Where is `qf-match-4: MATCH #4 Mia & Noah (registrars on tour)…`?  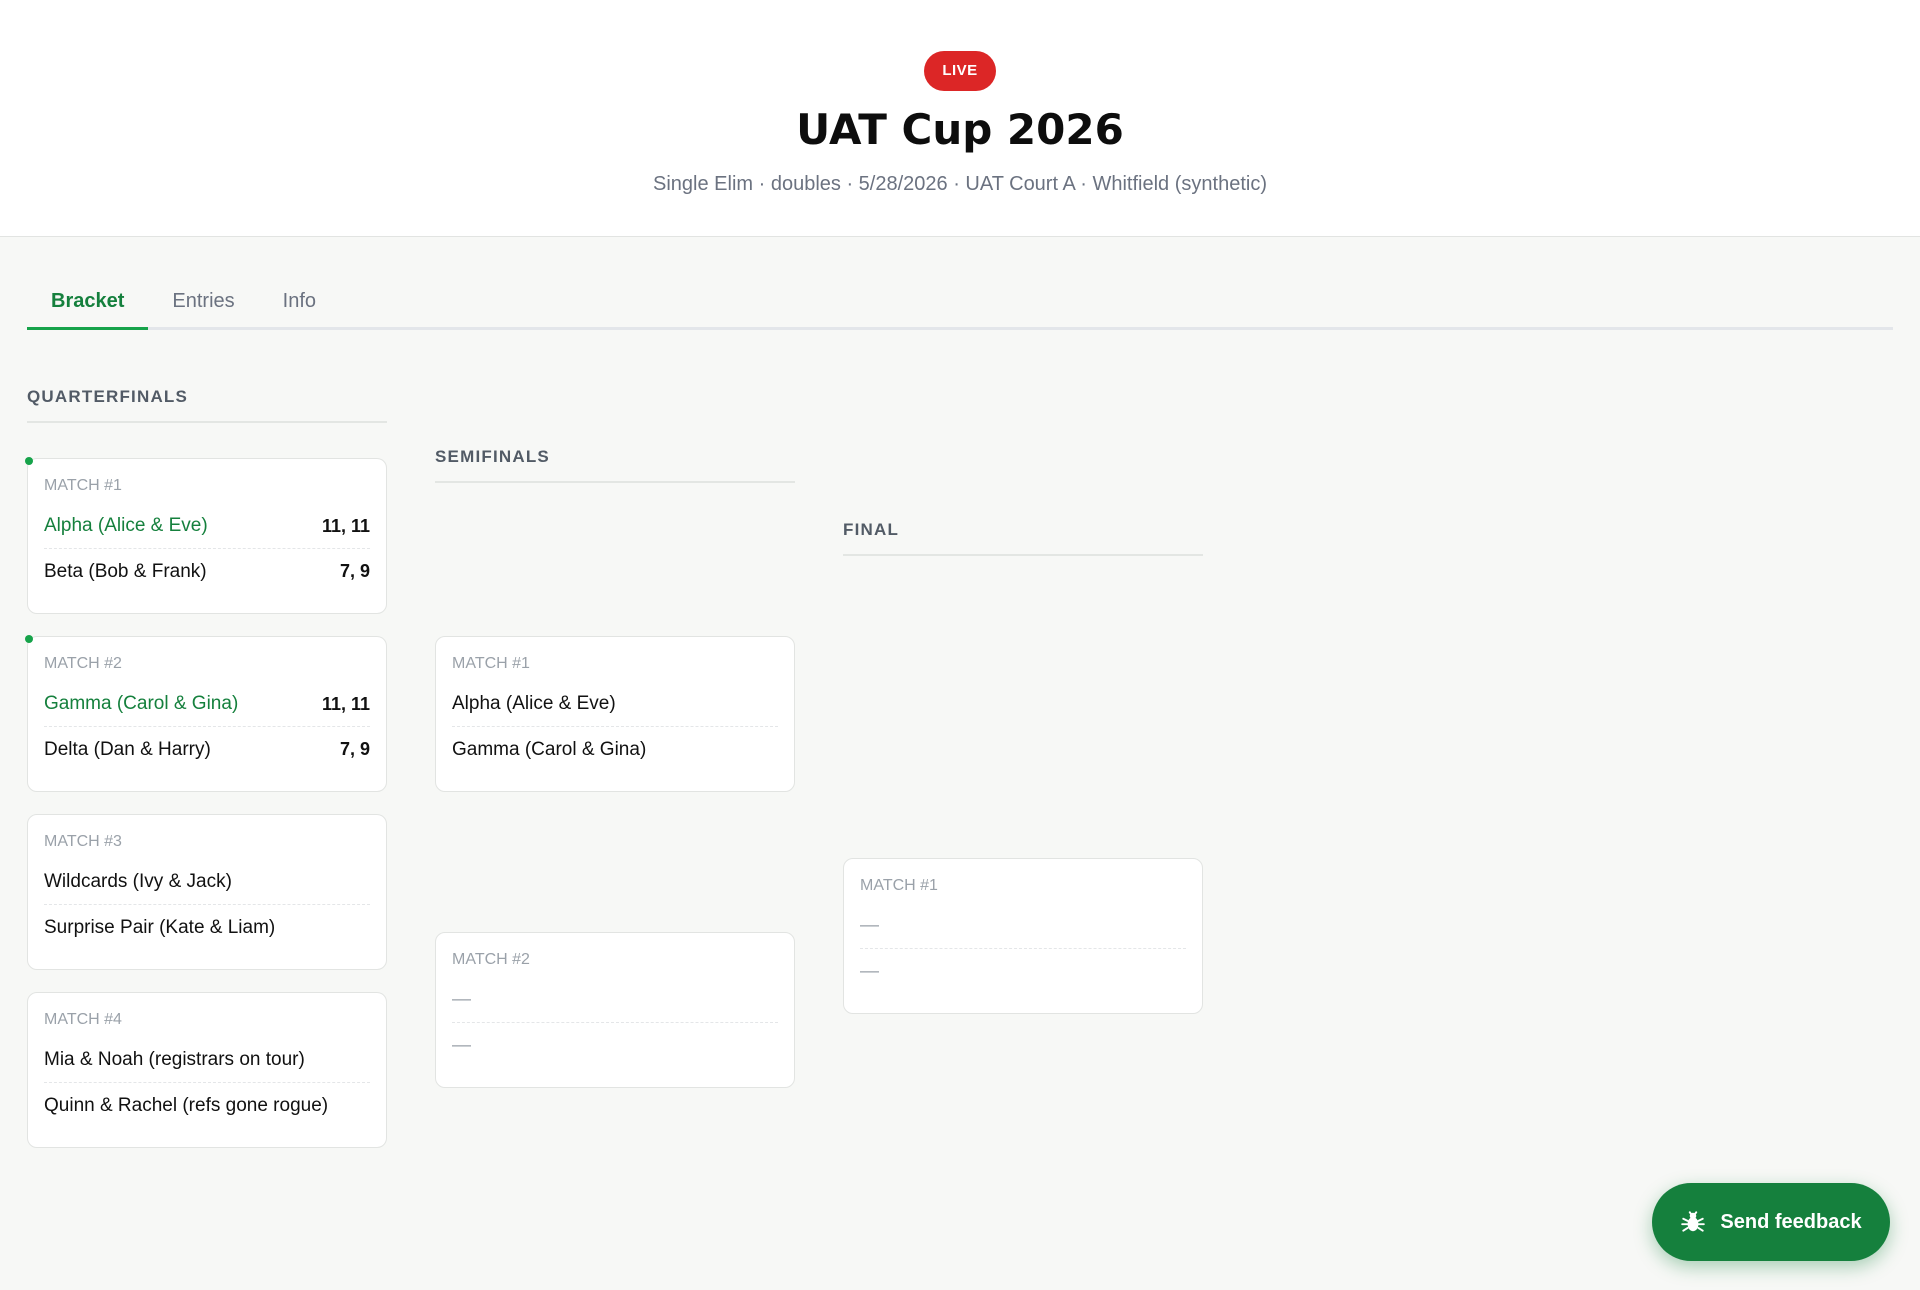
qf-match-4: MATCH #4 Mia & Noah (registrars on tour)… is located at coordinates (207, 1070).